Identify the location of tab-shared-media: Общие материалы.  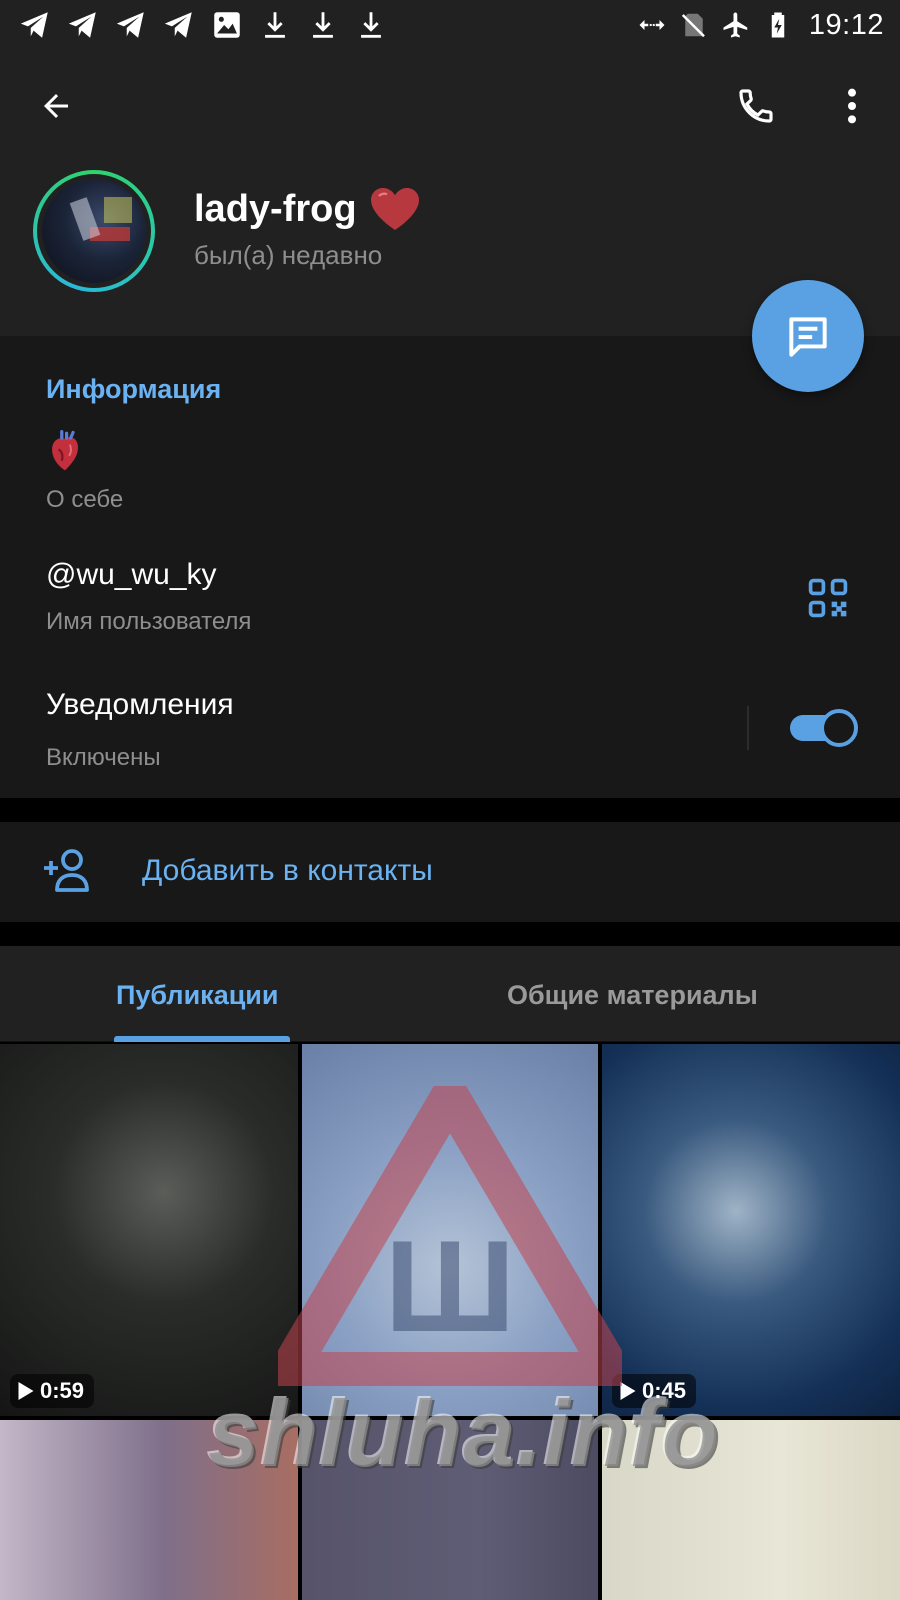
(632, 995).